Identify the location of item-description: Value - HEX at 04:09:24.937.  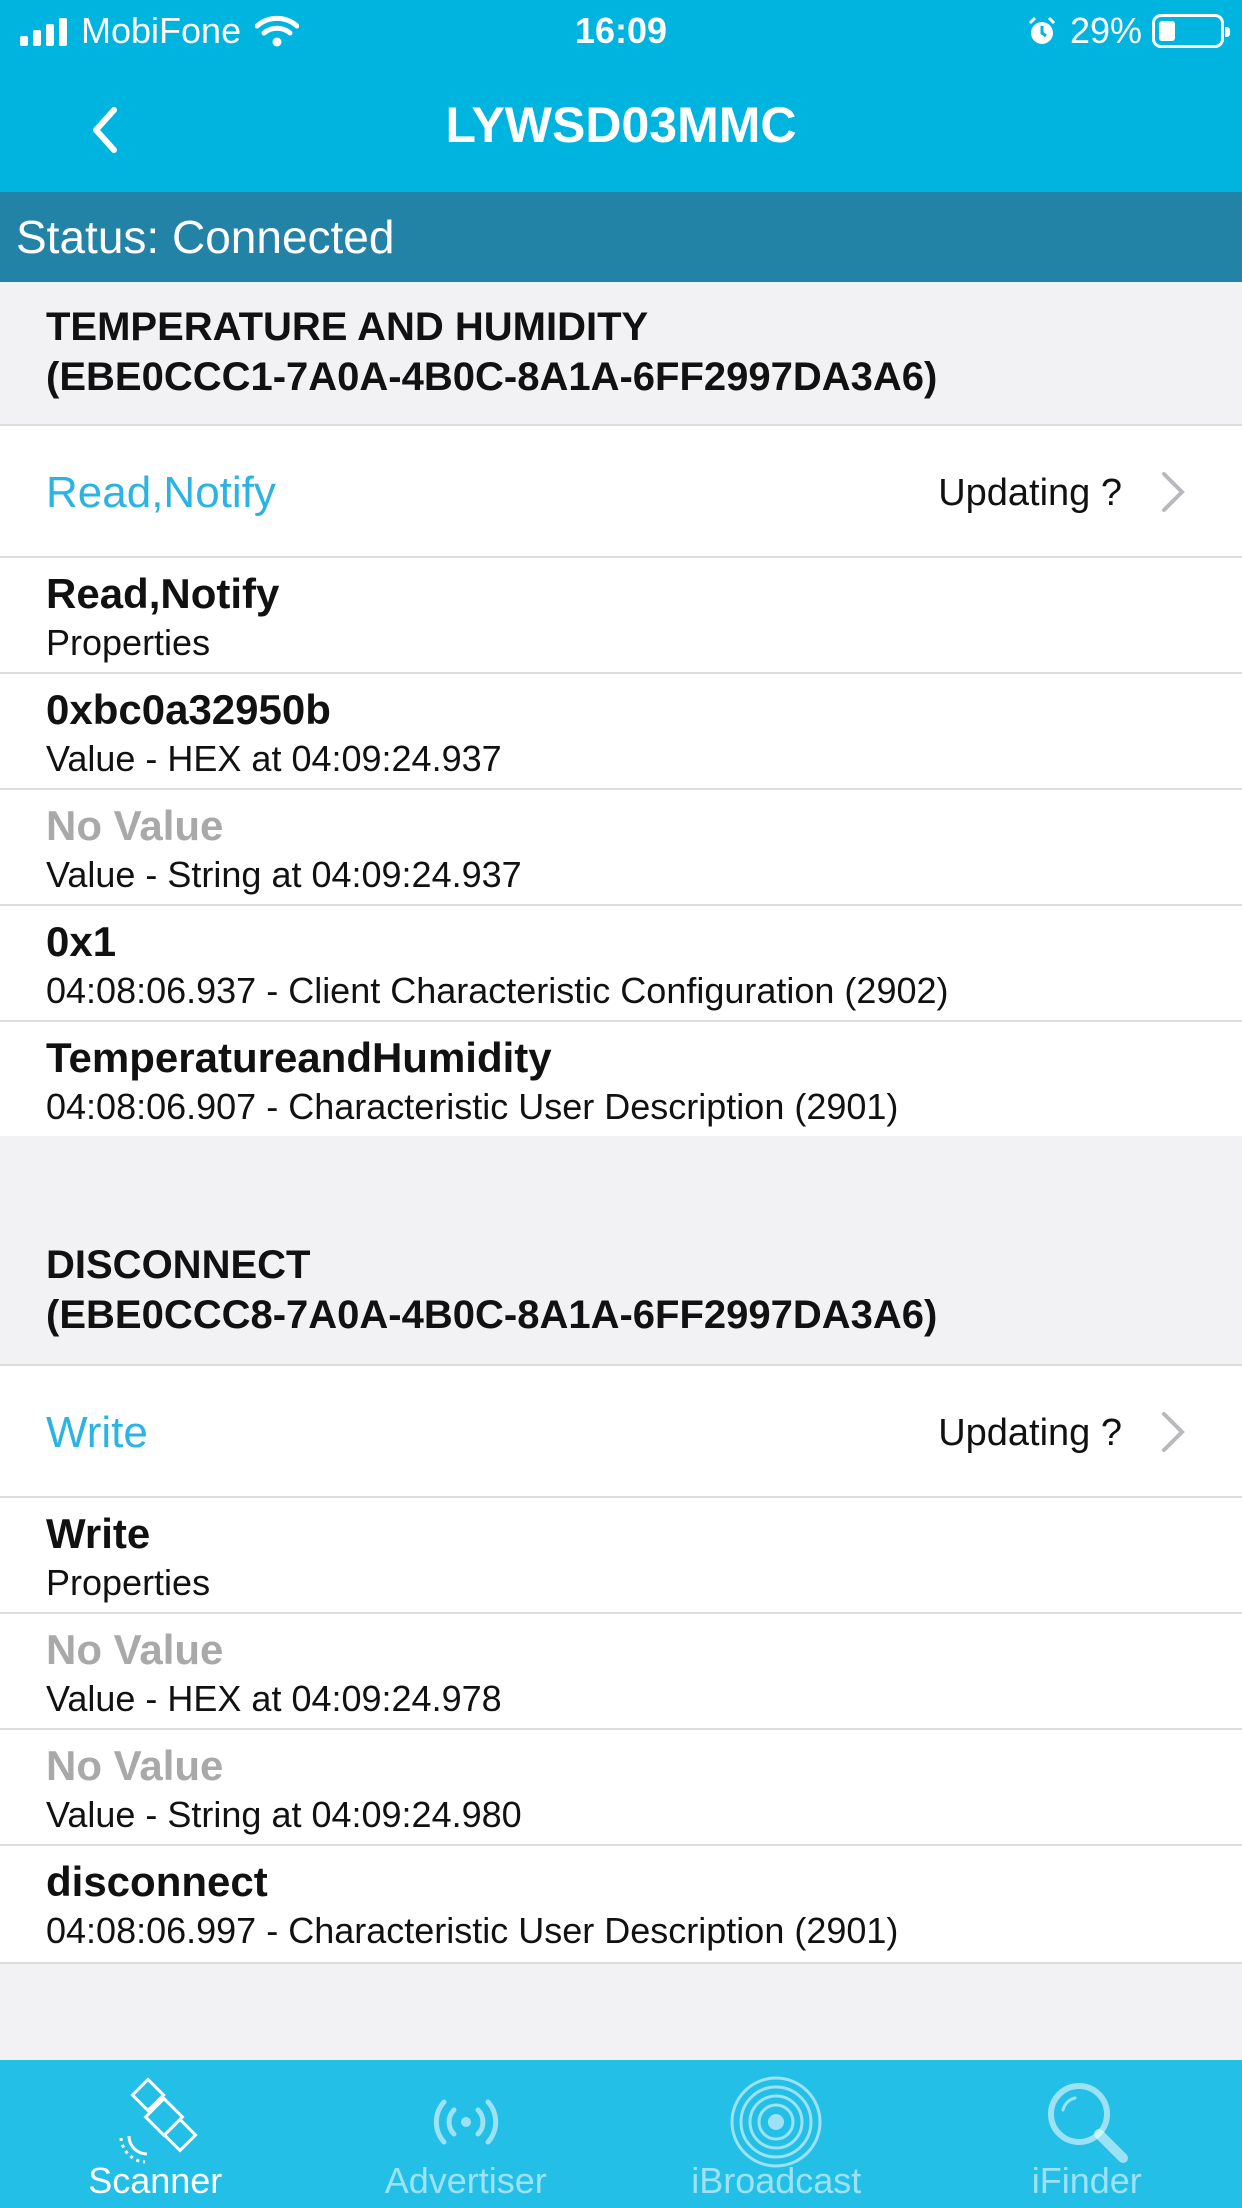
(274, 758).